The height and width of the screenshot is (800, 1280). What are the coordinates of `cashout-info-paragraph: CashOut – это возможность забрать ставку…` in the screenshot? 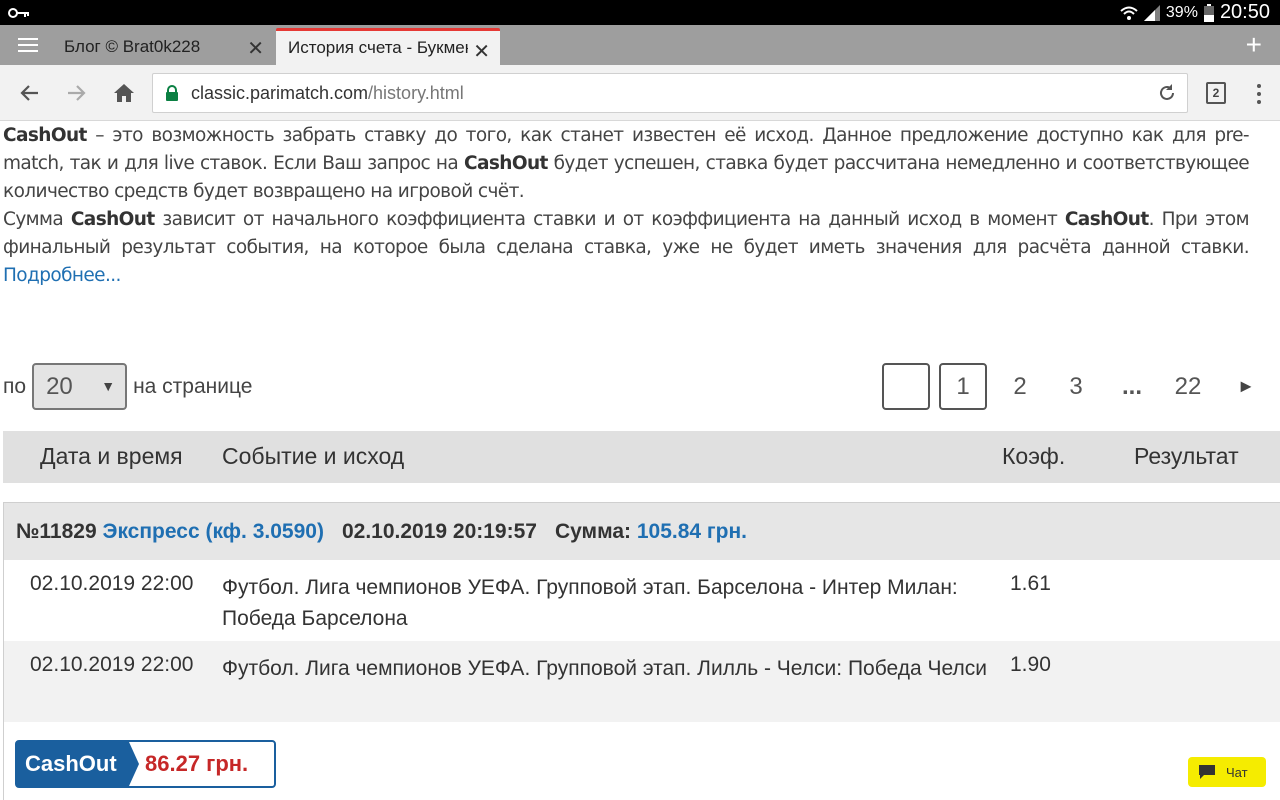 It's located at (626, 164).